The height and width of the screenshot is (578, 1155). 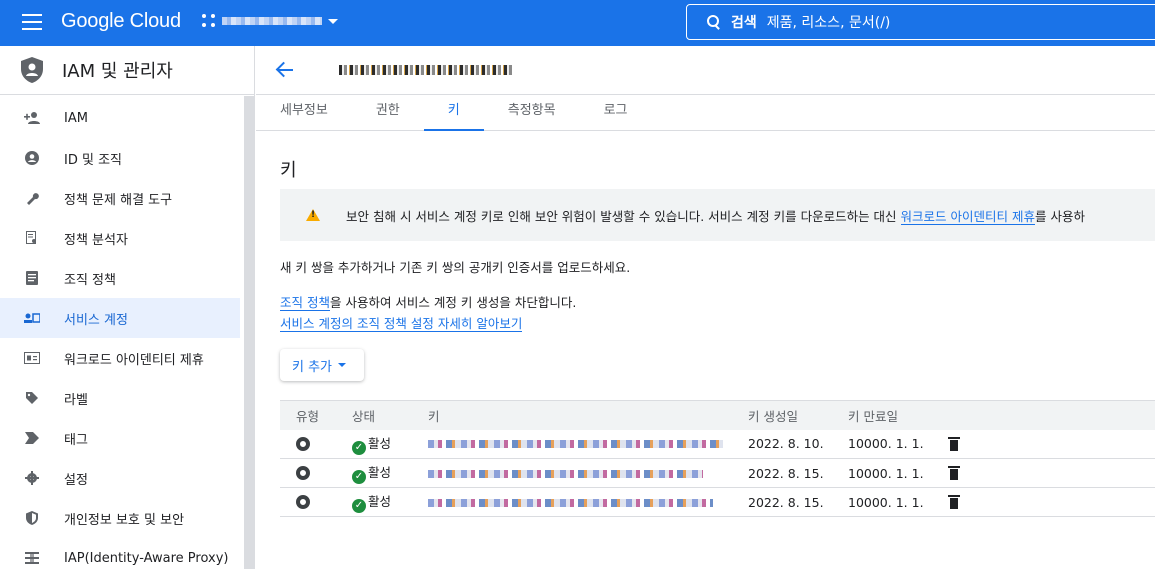 I want to click on tab-details: 세부정보, so click(x=304, y=113).